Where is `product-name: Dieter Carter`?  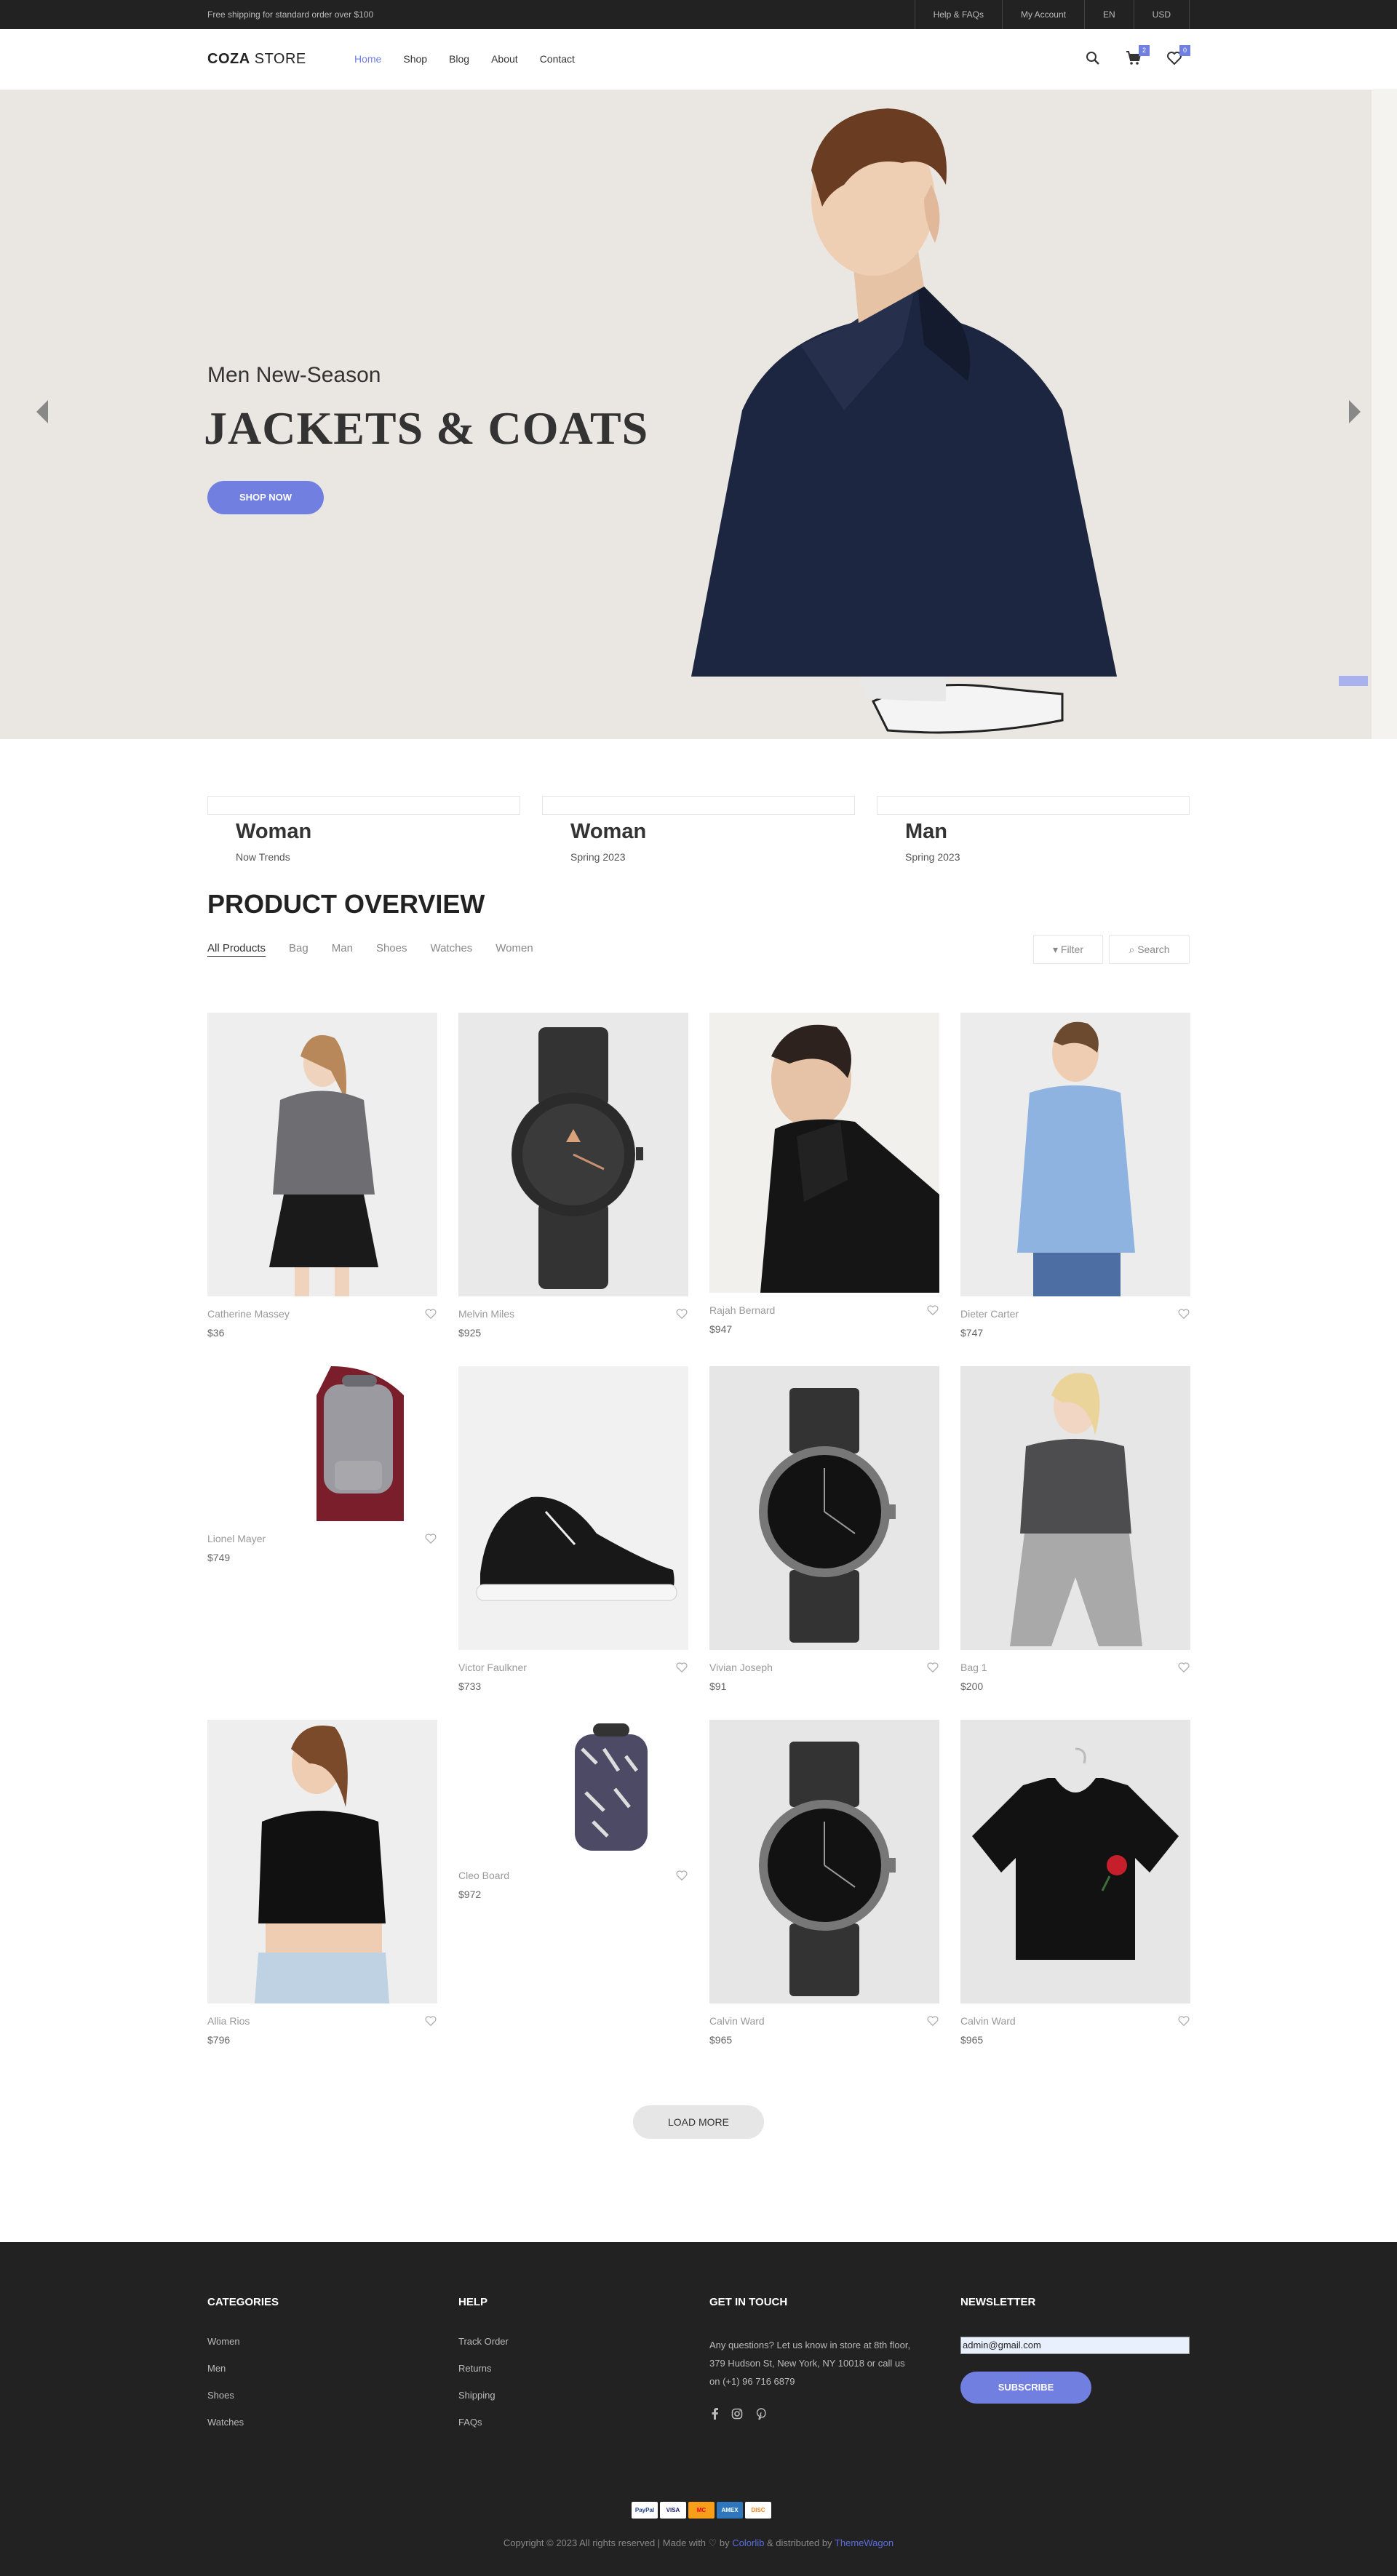 product-name: Dieter Carter is located at coordinates (990, 1314).